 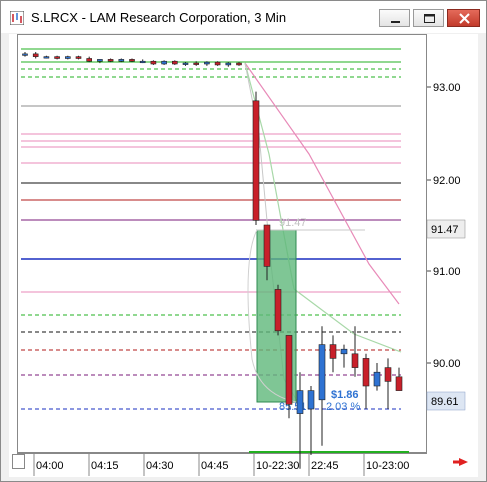 I want to click on change-pct-label: 2.03 %, so click(x=343, y=407).